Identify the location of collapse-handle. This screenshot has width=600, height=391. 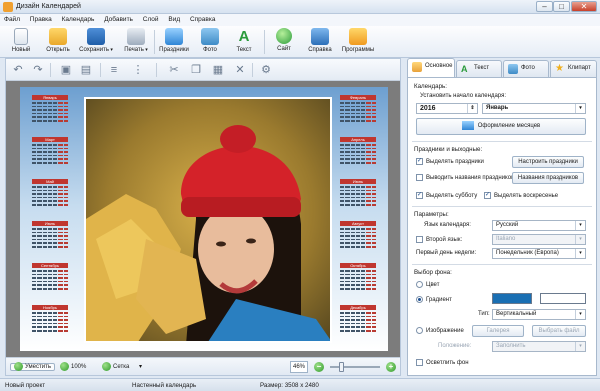
(7, 211).